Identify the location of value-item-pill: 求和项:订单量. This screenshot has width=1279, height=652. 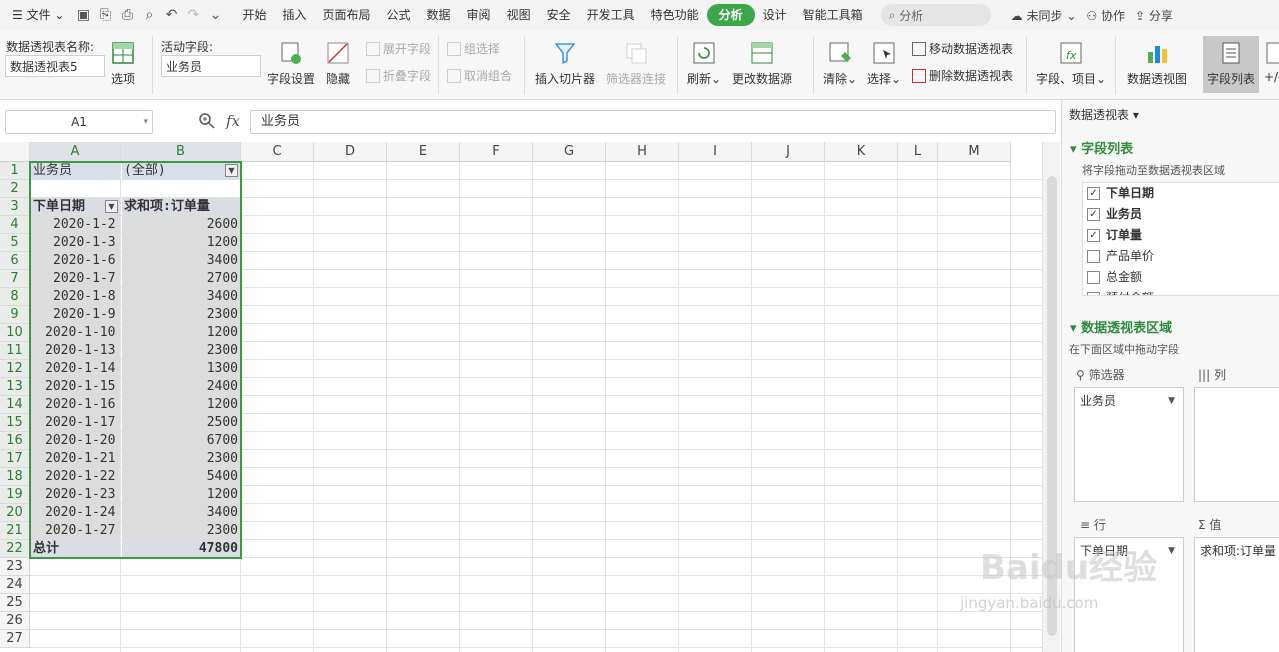
(1238, 551).